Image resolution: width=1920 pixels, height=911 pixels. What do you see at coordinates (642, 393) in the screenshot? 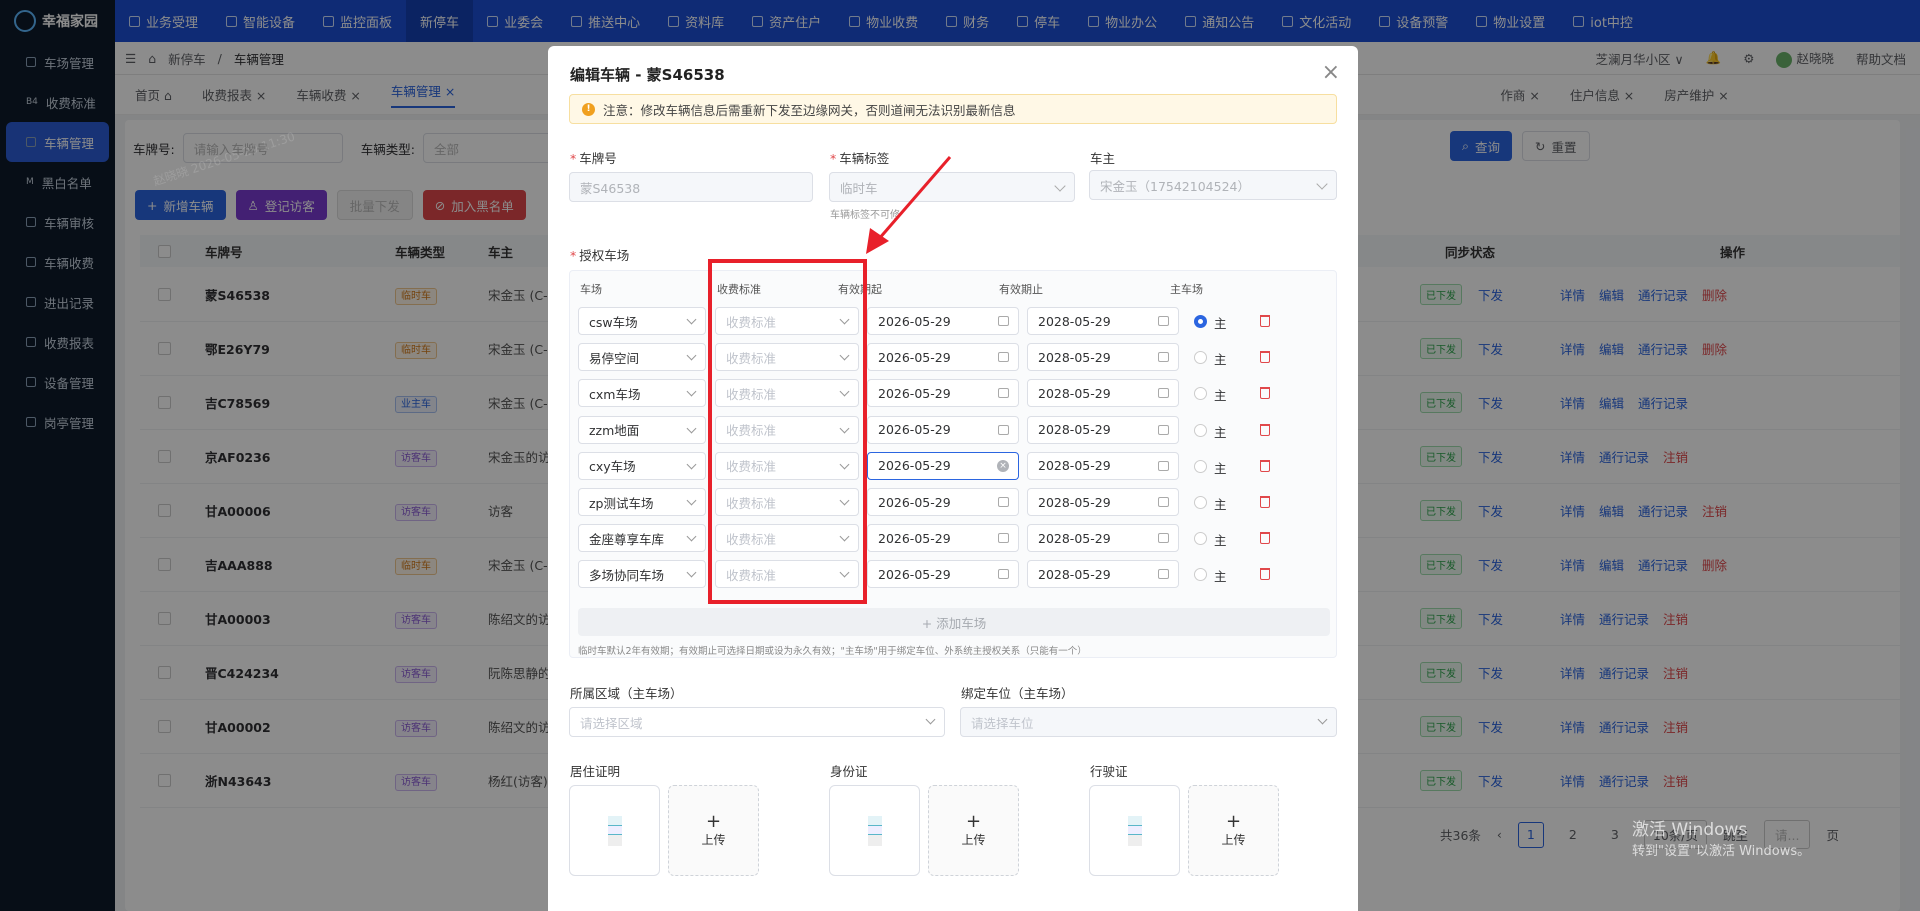
I see `park-select: cxm车场` at bounding box center [642, 393].